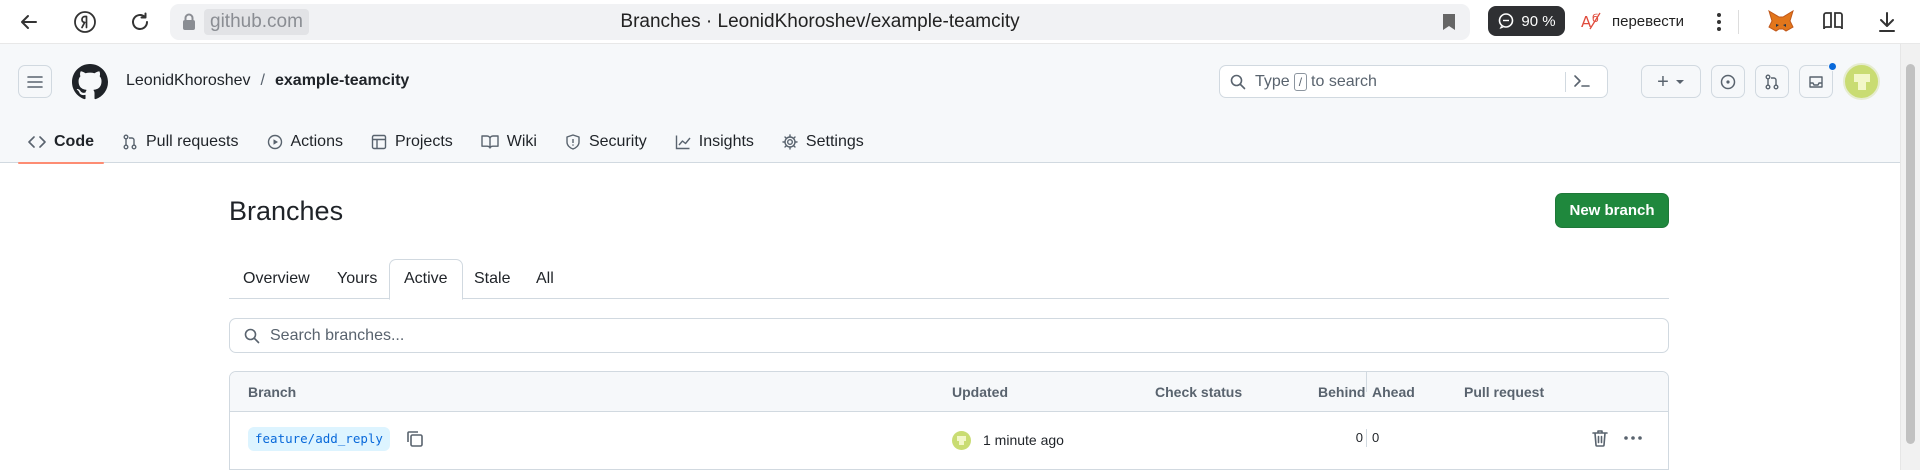 Image resolution: width=1920 pixels, height=470 pixels. What do you see at coordinates (276, 279) in the screenshot?
I see `tab-overview: Overview` at bounding box center [276, 279].